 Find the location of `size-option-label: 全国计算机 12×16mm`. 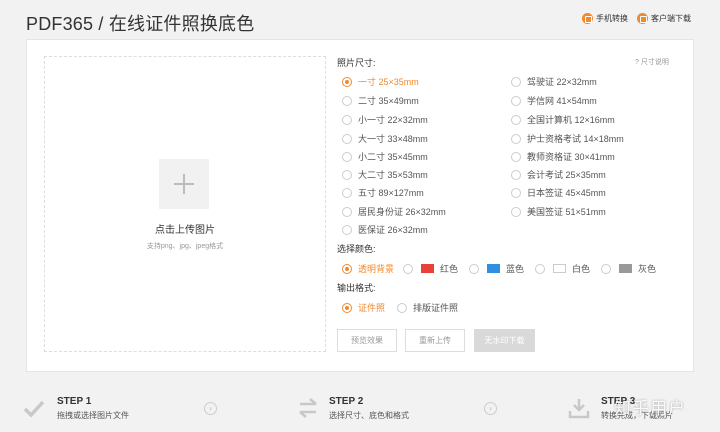

size-option-label: 全国计算机 12×16mm is located at coordinates (571, 120).